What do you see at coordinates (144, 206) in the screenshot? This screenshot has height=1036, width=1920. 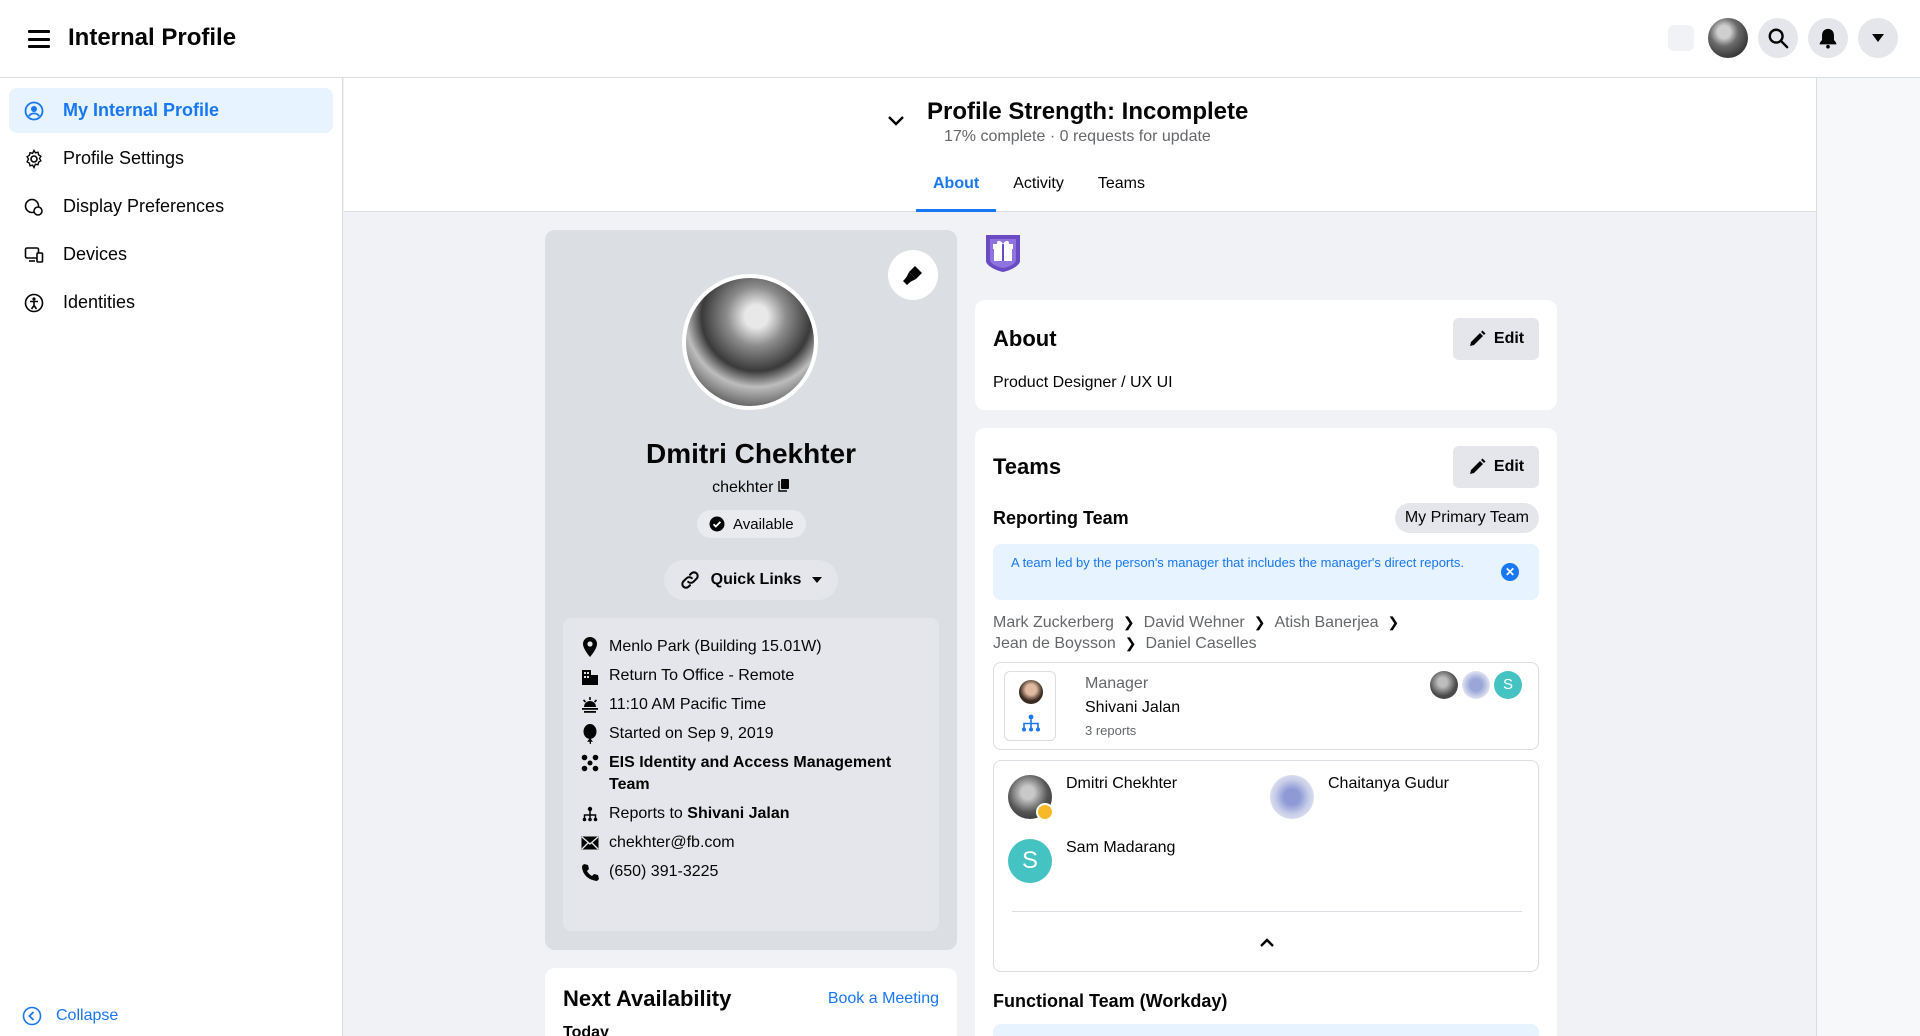 I see `sidebar-item-label: Display Preferences` at bounding box center [144, 206].